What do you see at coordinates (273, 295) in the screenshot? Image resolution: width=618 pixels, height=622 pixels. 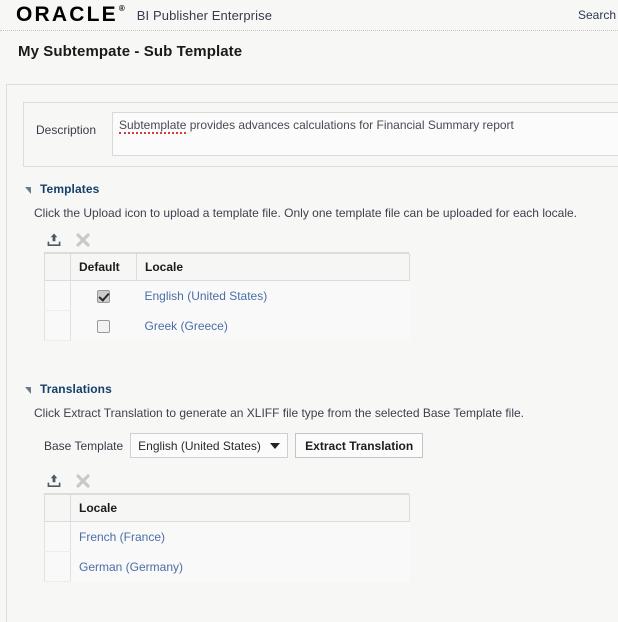 I see `locale-cell: English (United States)` at bounding box center [273, 295].